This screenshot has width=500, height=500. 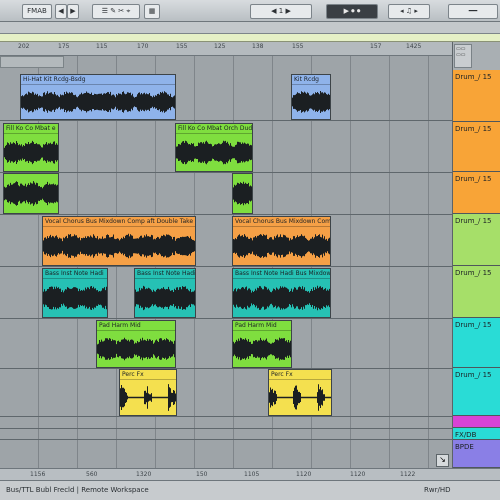 What do you see at coordinates (32, 62) in the screenshot?
I see `region-marker` at bounding box center [32, 62].